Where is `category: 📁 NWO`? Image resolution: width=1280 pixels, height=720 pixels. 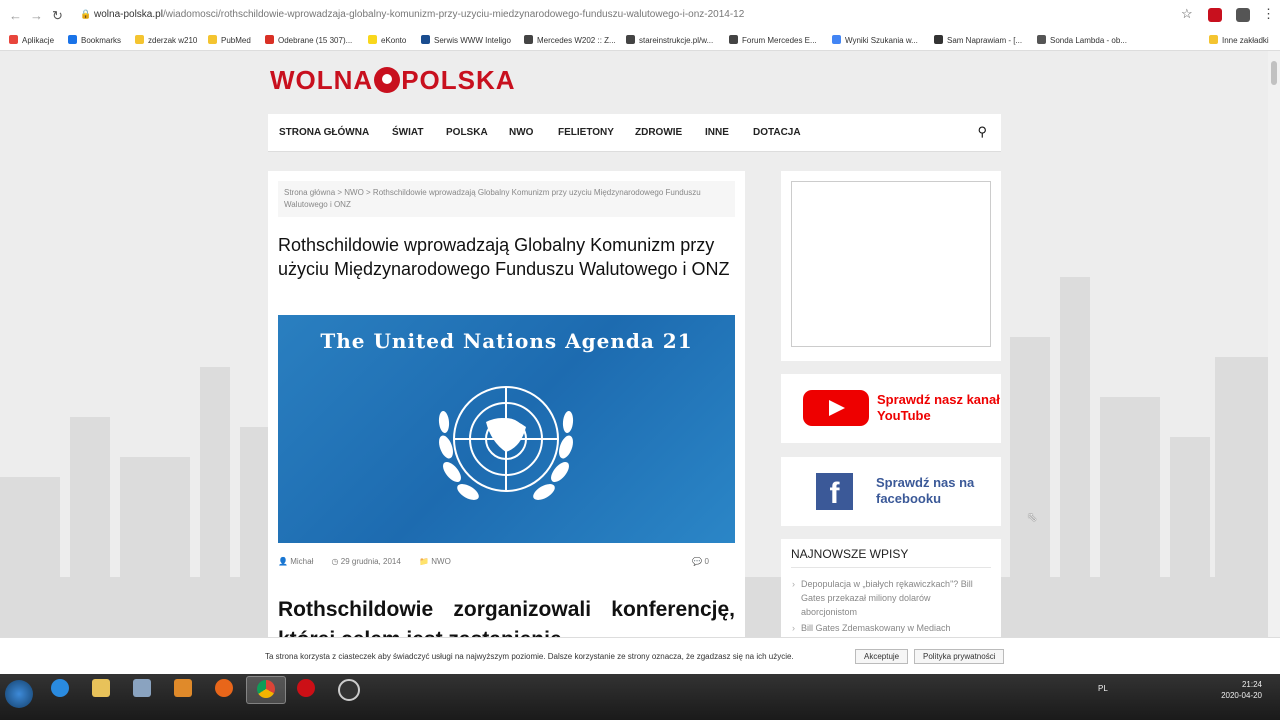
category: 📁 NWO is located at coordinates (439, 561).